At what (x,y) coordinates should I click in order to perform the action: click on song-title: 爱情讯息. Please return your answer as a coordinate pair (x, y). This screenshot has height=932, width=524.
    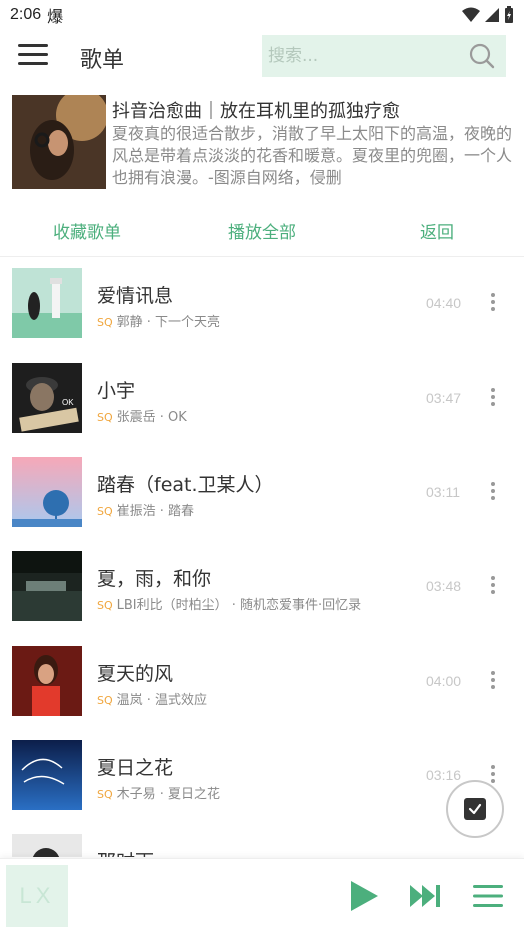
    Looking at the image, I should click on (135, 296).